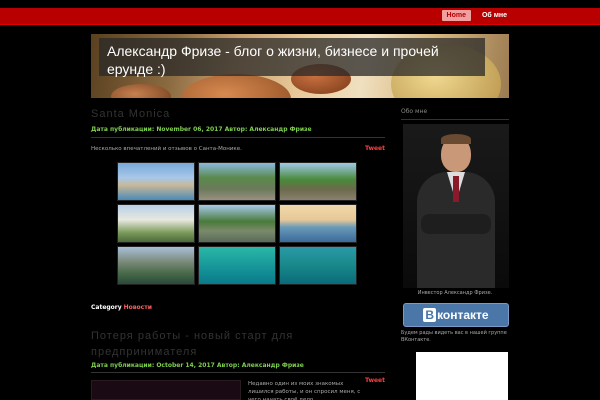 The image size is (600, 400). Describe the element at coordinates (430, 315) in the screenshot. I see `vk-b-icon: В` at that location.